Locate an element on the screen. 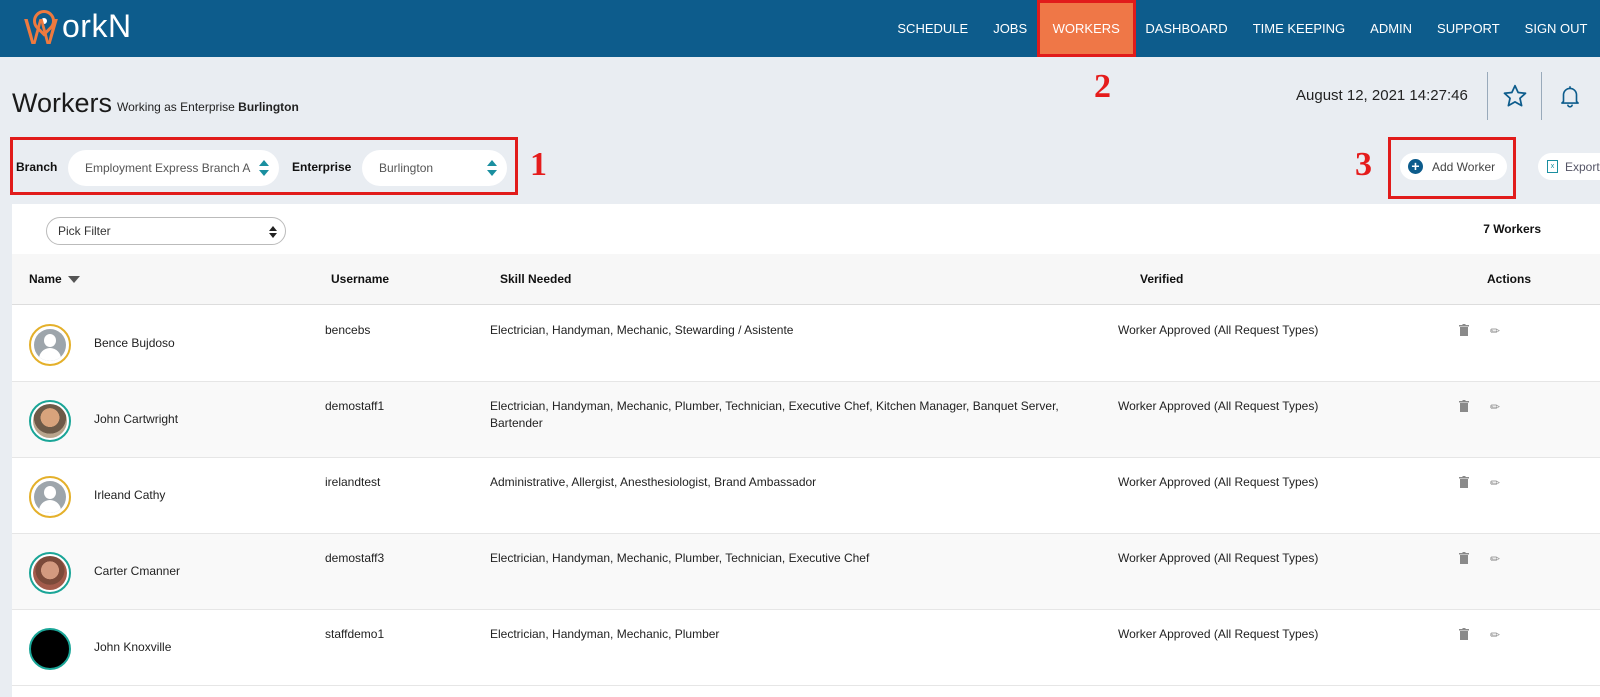 Image resolution: width=1600 pixels, height=697 pixels. worker-username: staffdemo1 is located at coordinates (355, 634).